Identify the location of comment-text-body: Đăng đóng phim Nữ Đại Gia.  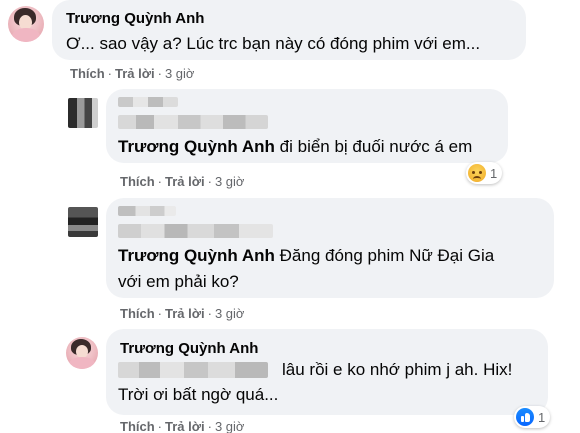
(387, 255).